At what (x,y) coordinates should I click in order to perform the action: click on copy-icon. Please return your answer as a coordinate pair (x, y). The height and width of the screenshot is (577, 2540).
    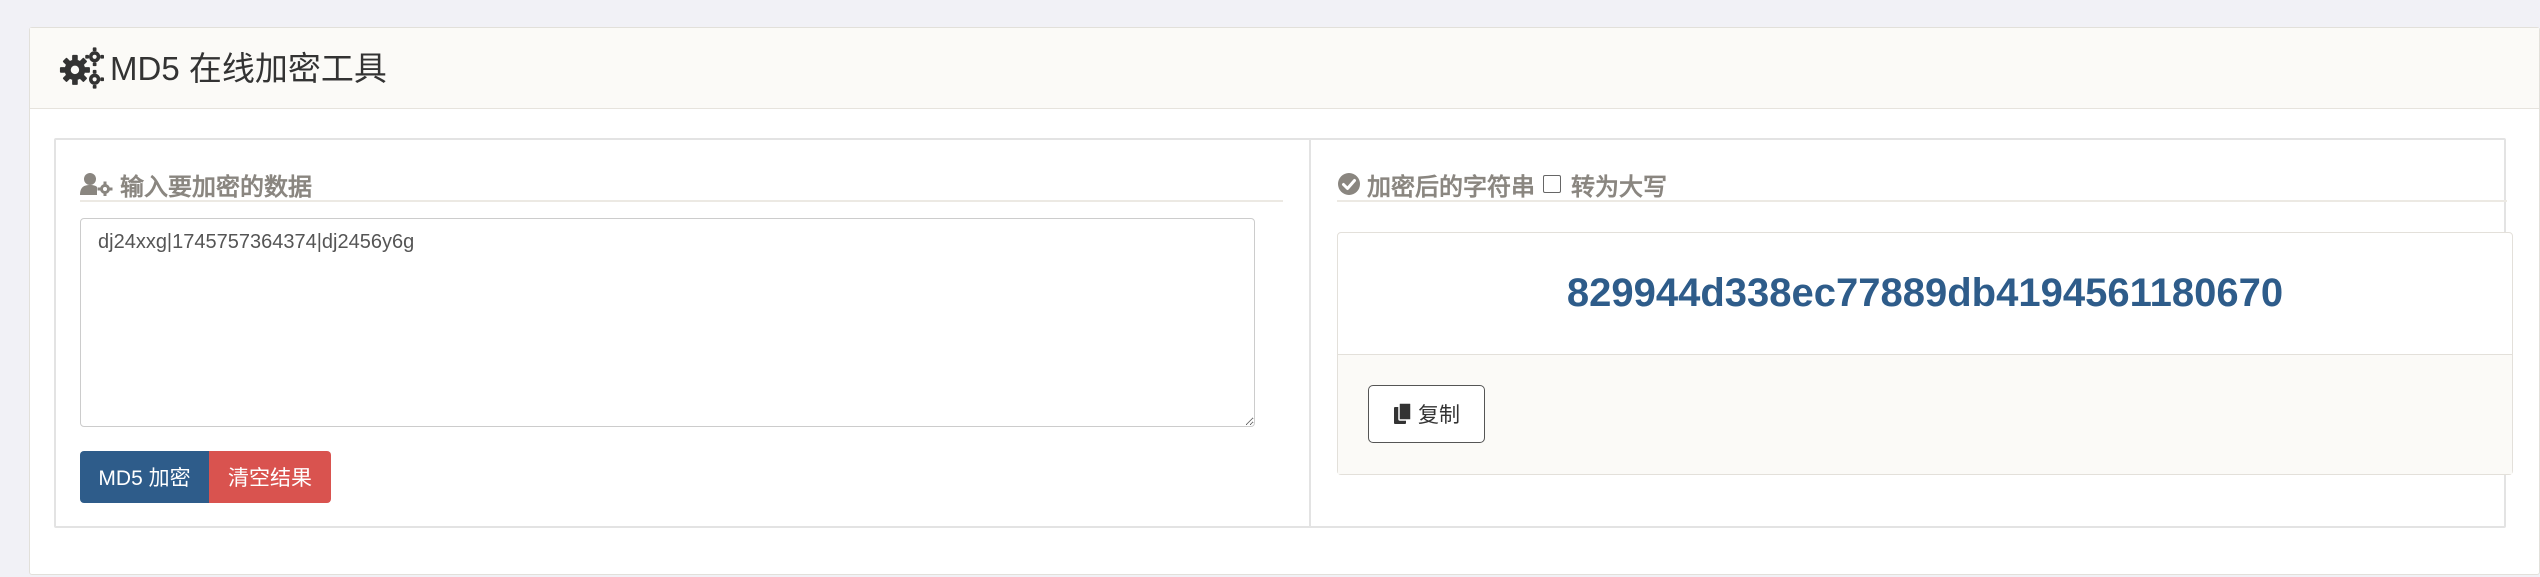
    Looking at the image, I should click on (1403, 413).